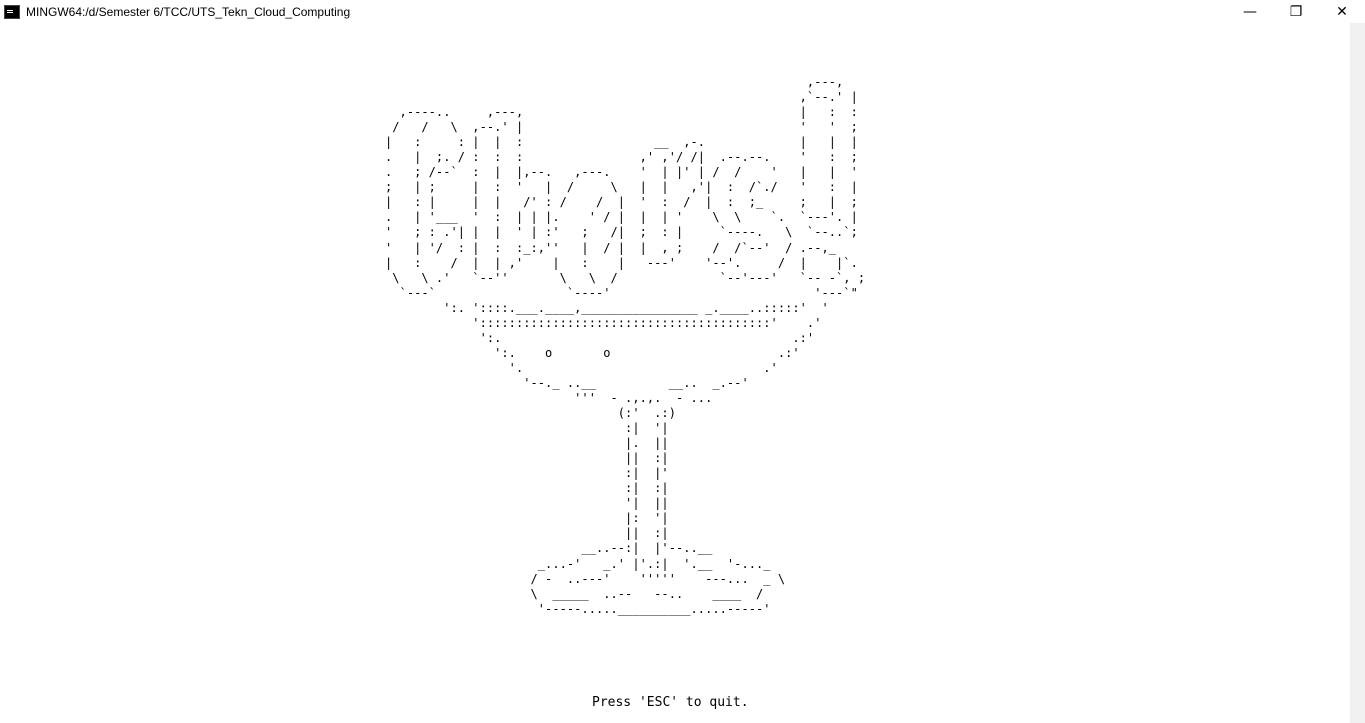  I want to click on terminal-app-icon, so click(12, 11).